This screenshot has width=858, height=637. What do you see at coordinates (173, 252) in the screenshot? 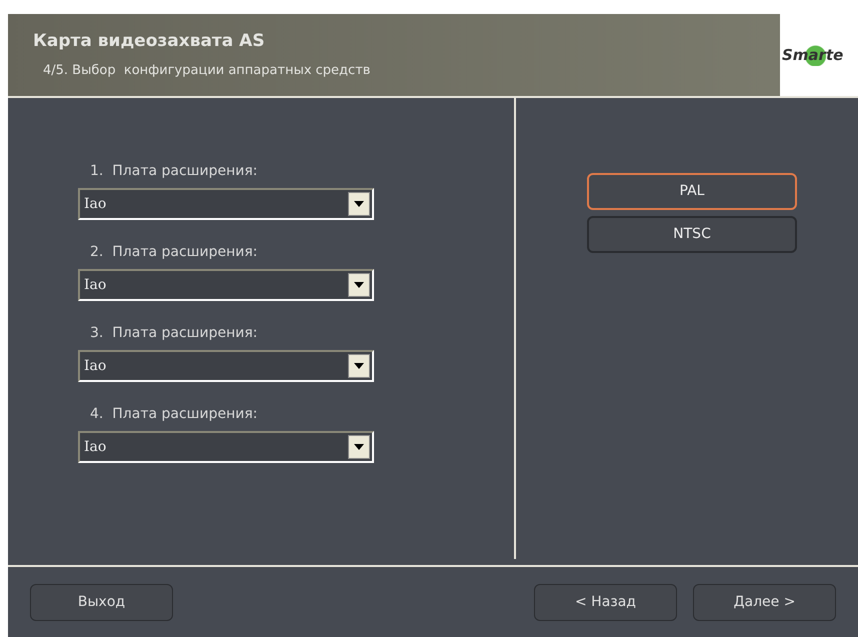
I see `board-label: 2. Плата расширения:` at bounding box center [173, 252].